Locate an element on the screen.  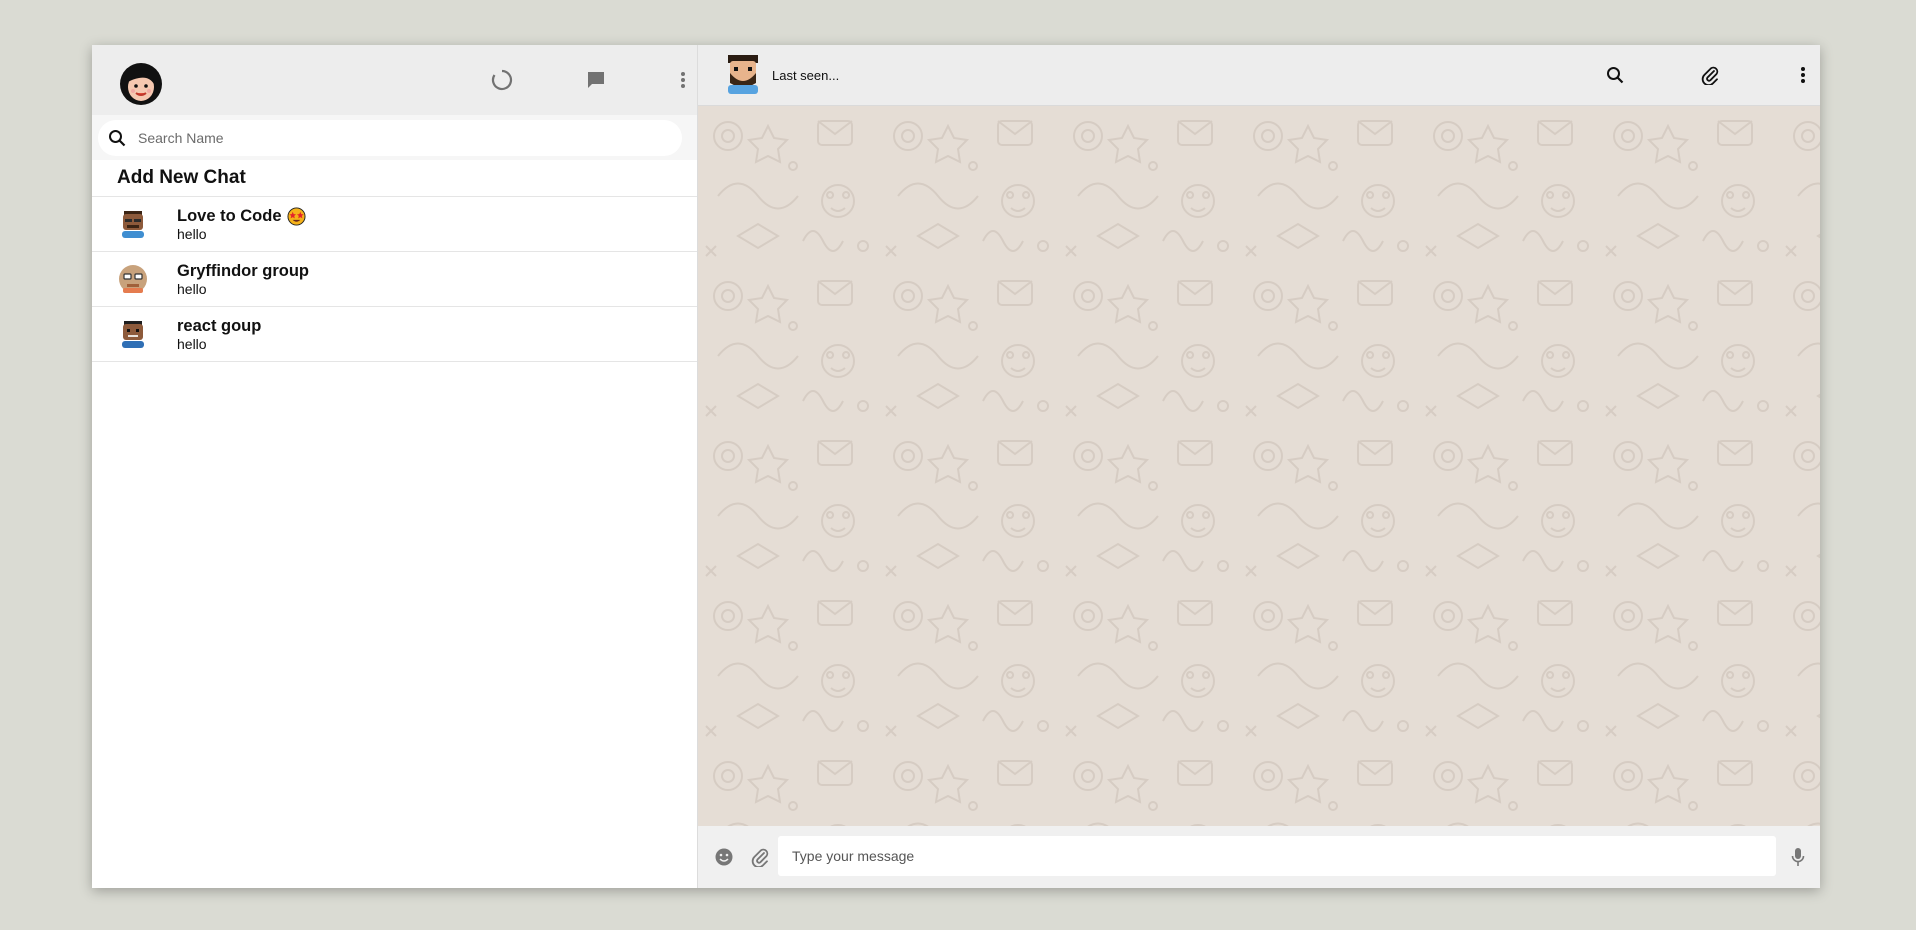
emoji-icon is located at coordinates (724, 857).